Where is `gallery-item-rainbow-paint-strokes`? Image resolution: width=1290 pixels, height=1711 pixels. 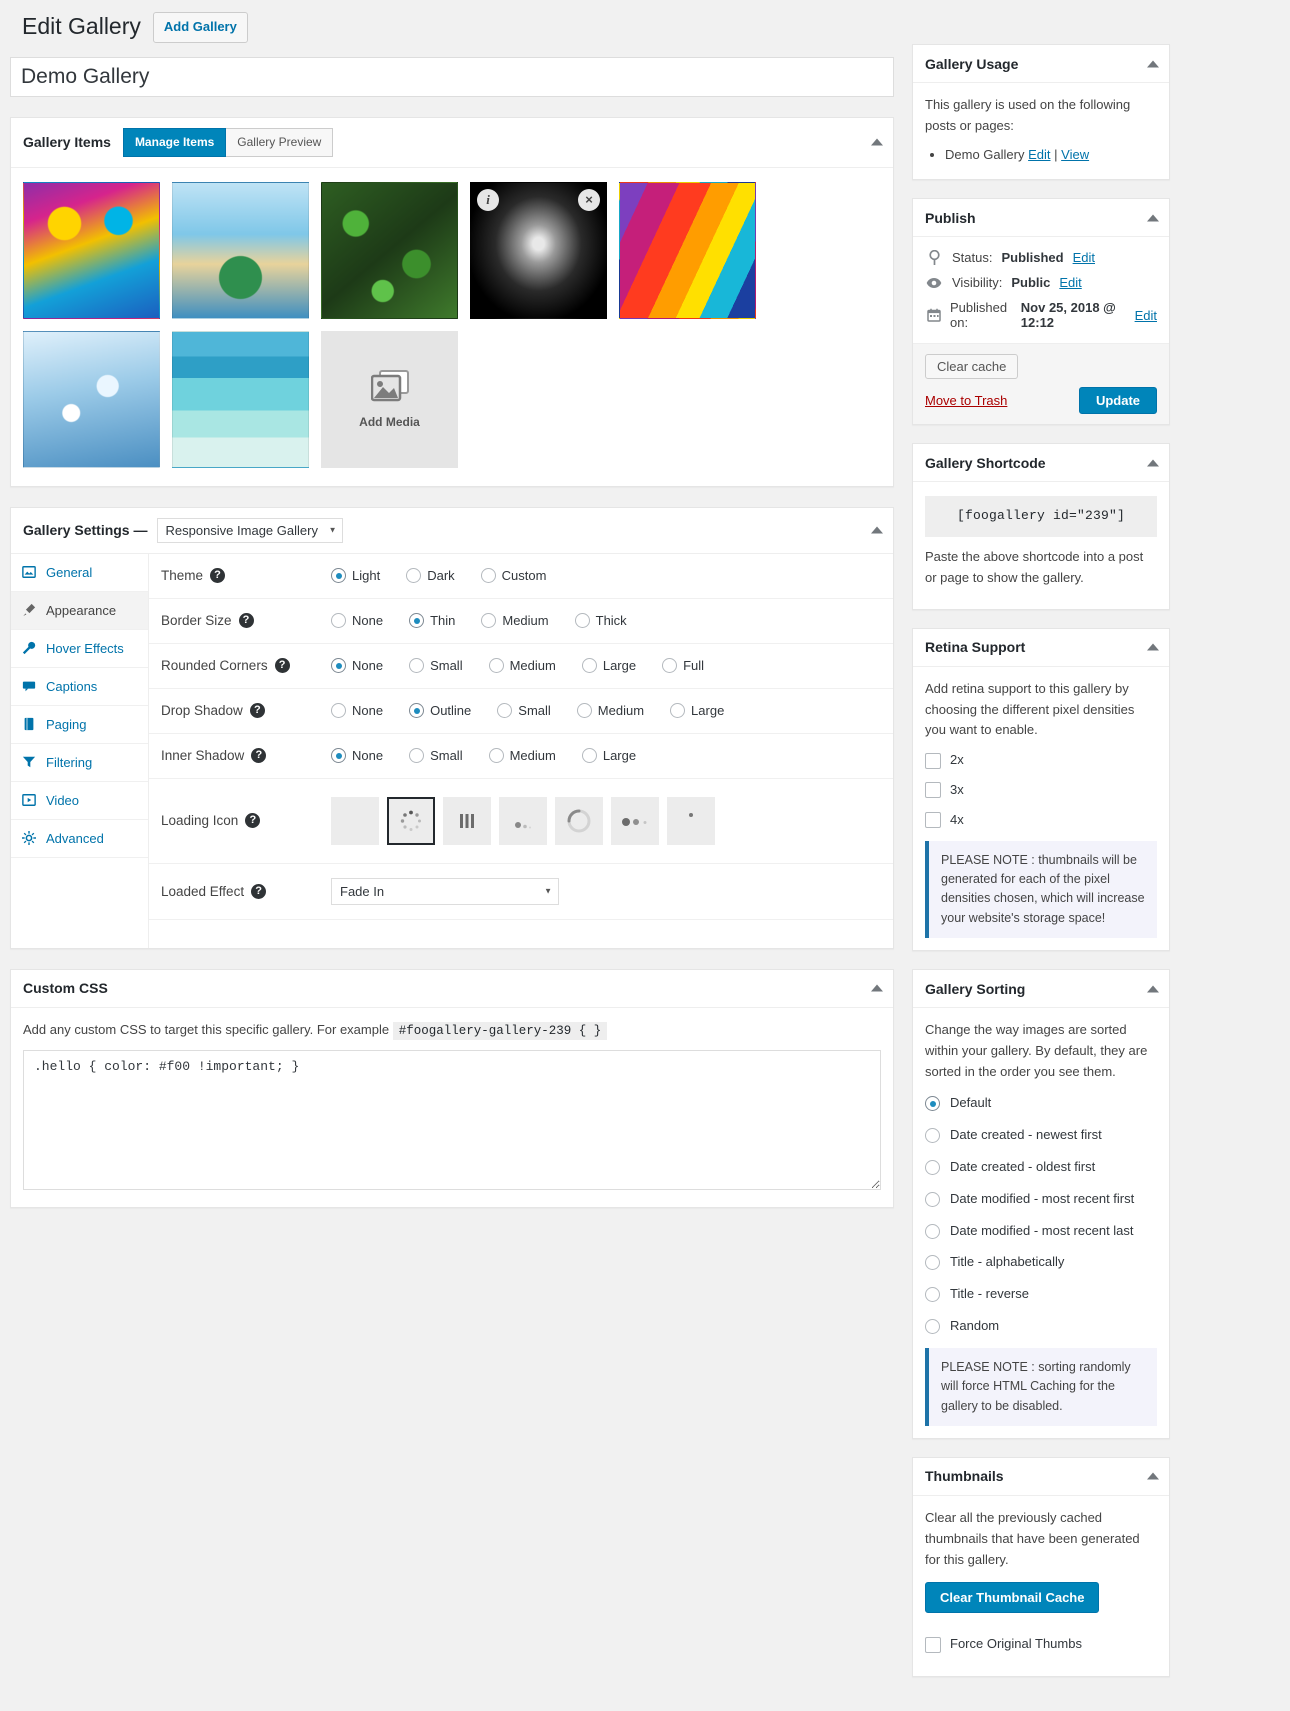
gallery-item-rainbow-paint-strokes is located at coordinates (687, 250).